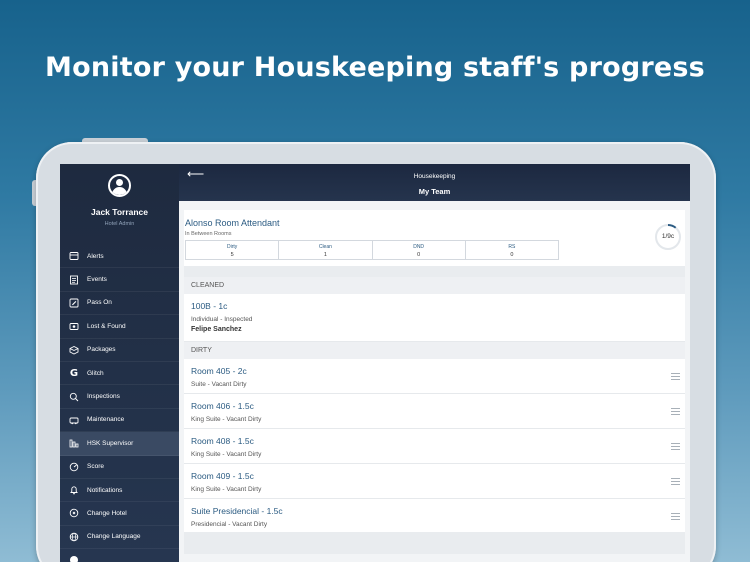 This screenshot has height=562, width=750. I want to click on room-title: Room 409 - 1.5c, so click(222, 476).